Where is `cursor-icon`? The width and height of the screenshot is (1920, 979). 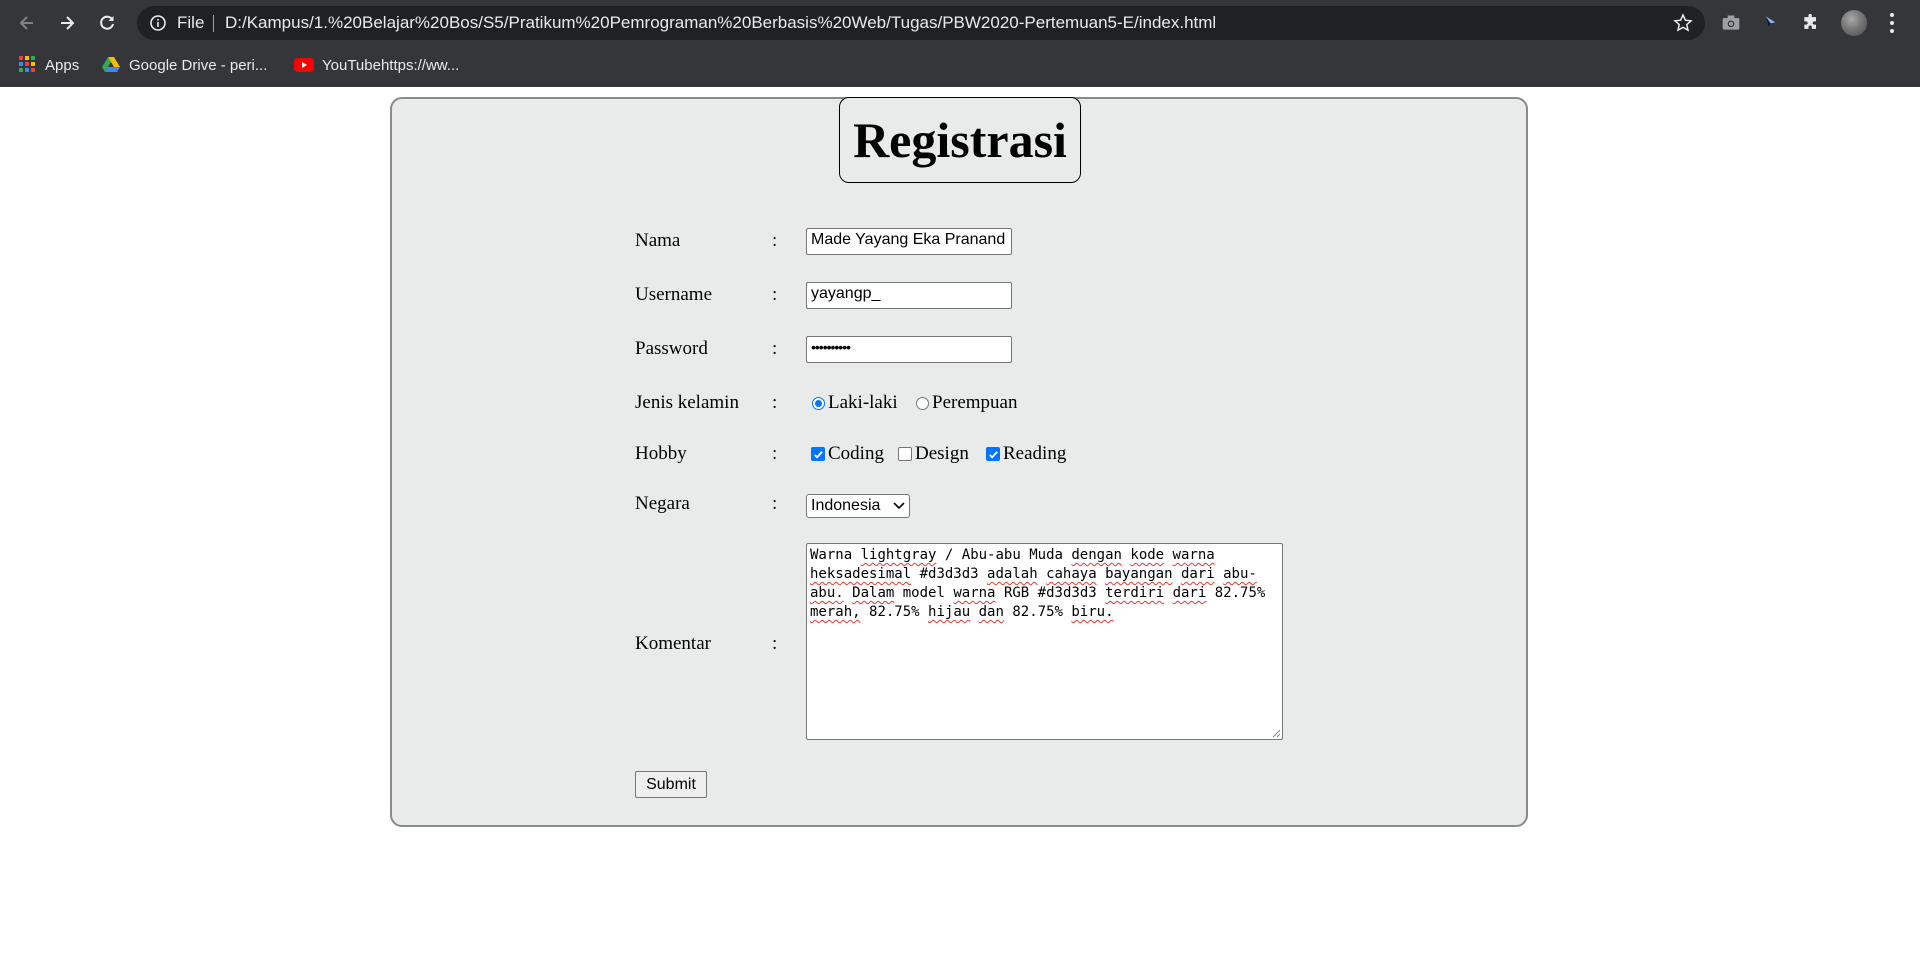
cursor-icon is located at coordinates (1770, 23).